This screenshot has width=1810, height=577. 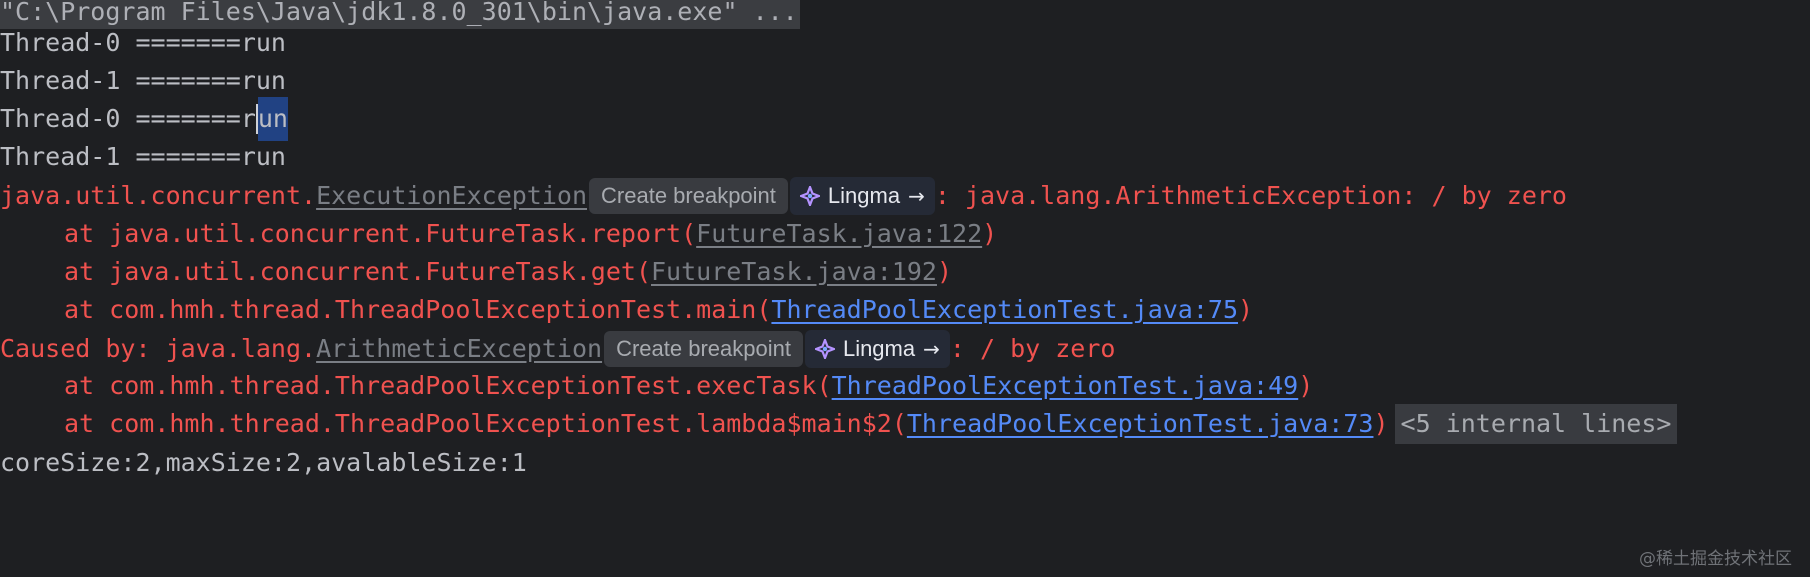 I want to click on stack-frame-link: ThreadPoolExceptionTest.java:73, so click(x=1140, y=424).